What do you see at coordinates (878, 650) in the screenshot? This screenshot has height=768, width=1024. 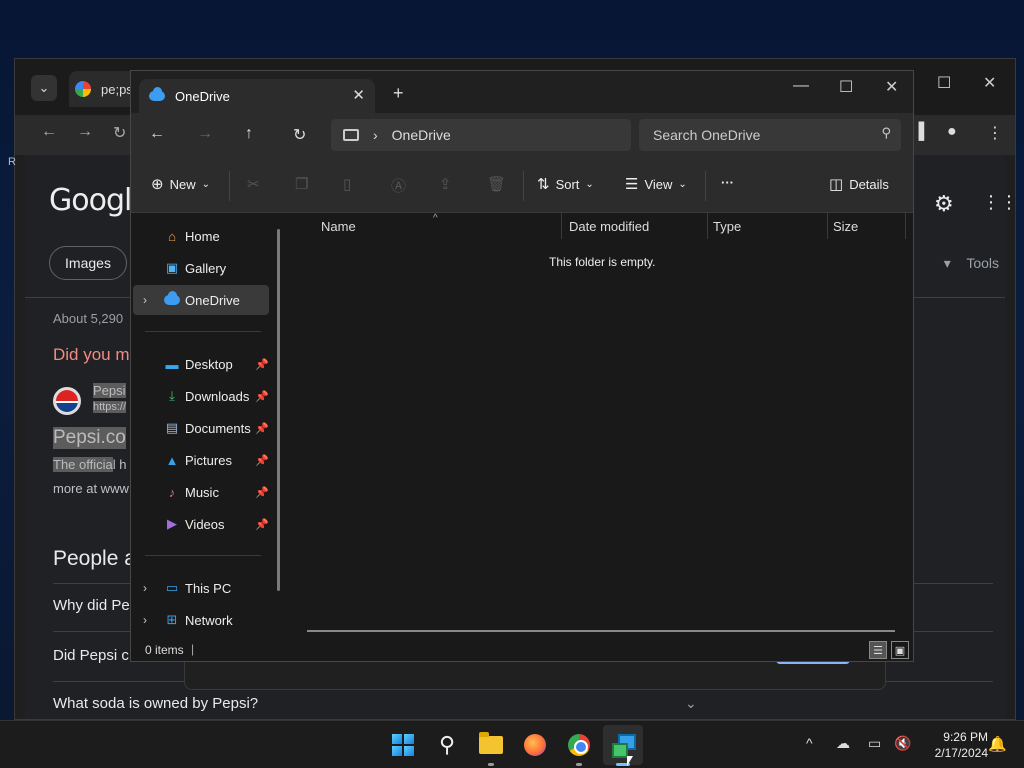 I see `details-view-button: ☰` at bounding box center [878, 650].